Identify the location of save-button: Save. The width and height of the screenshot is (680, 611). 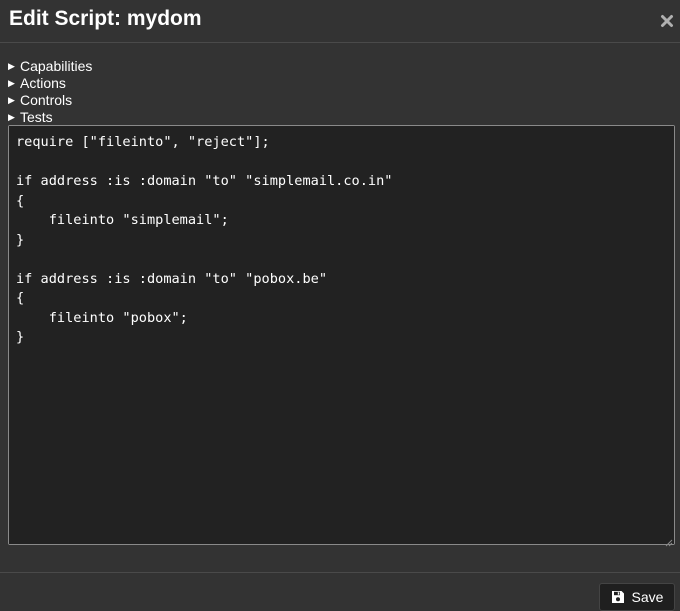
(637, 597).